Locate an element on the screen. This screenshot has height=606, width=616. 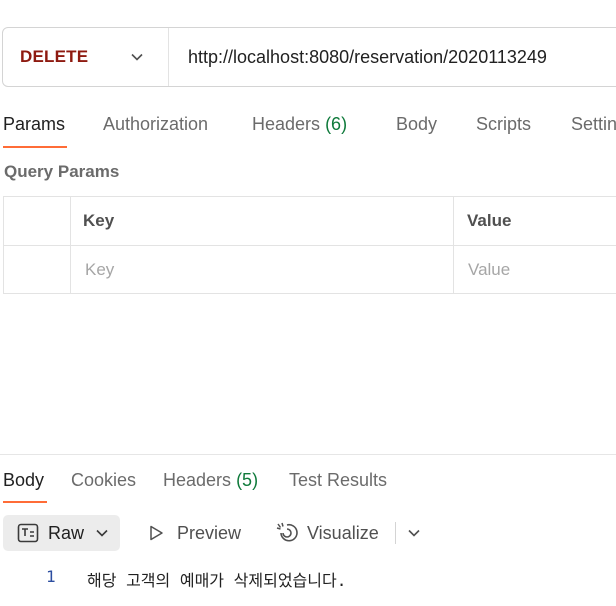
param-key-input: Key is located at coordinates (99, 270).